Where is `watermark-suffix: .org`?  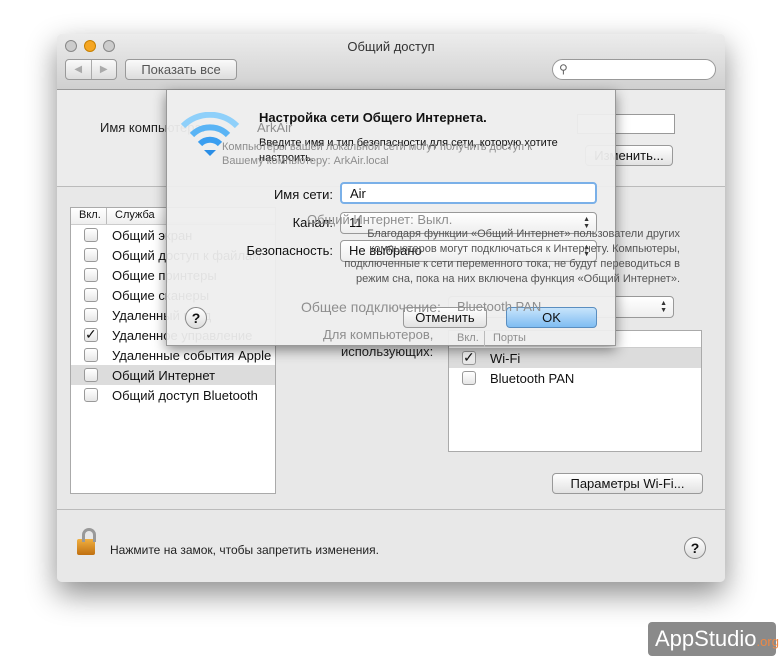 watermark-suffix: .org is located at coordinates (767, 641).